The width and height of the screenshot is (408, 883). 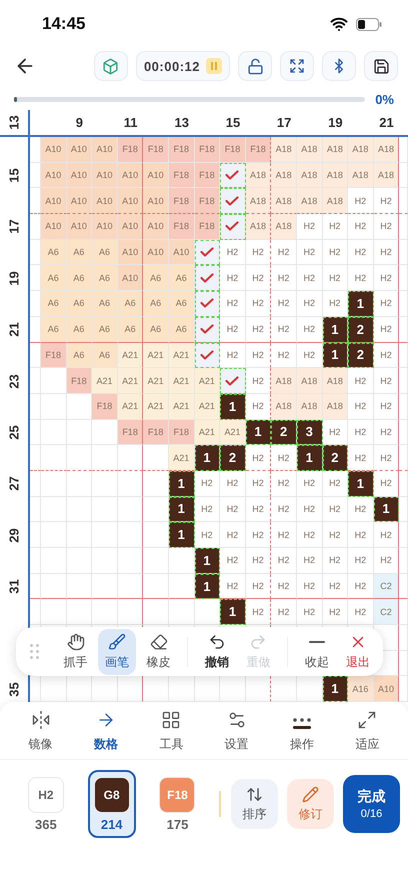 I want to click on timer-button: 00:00:12, so click(x=183, y=66).